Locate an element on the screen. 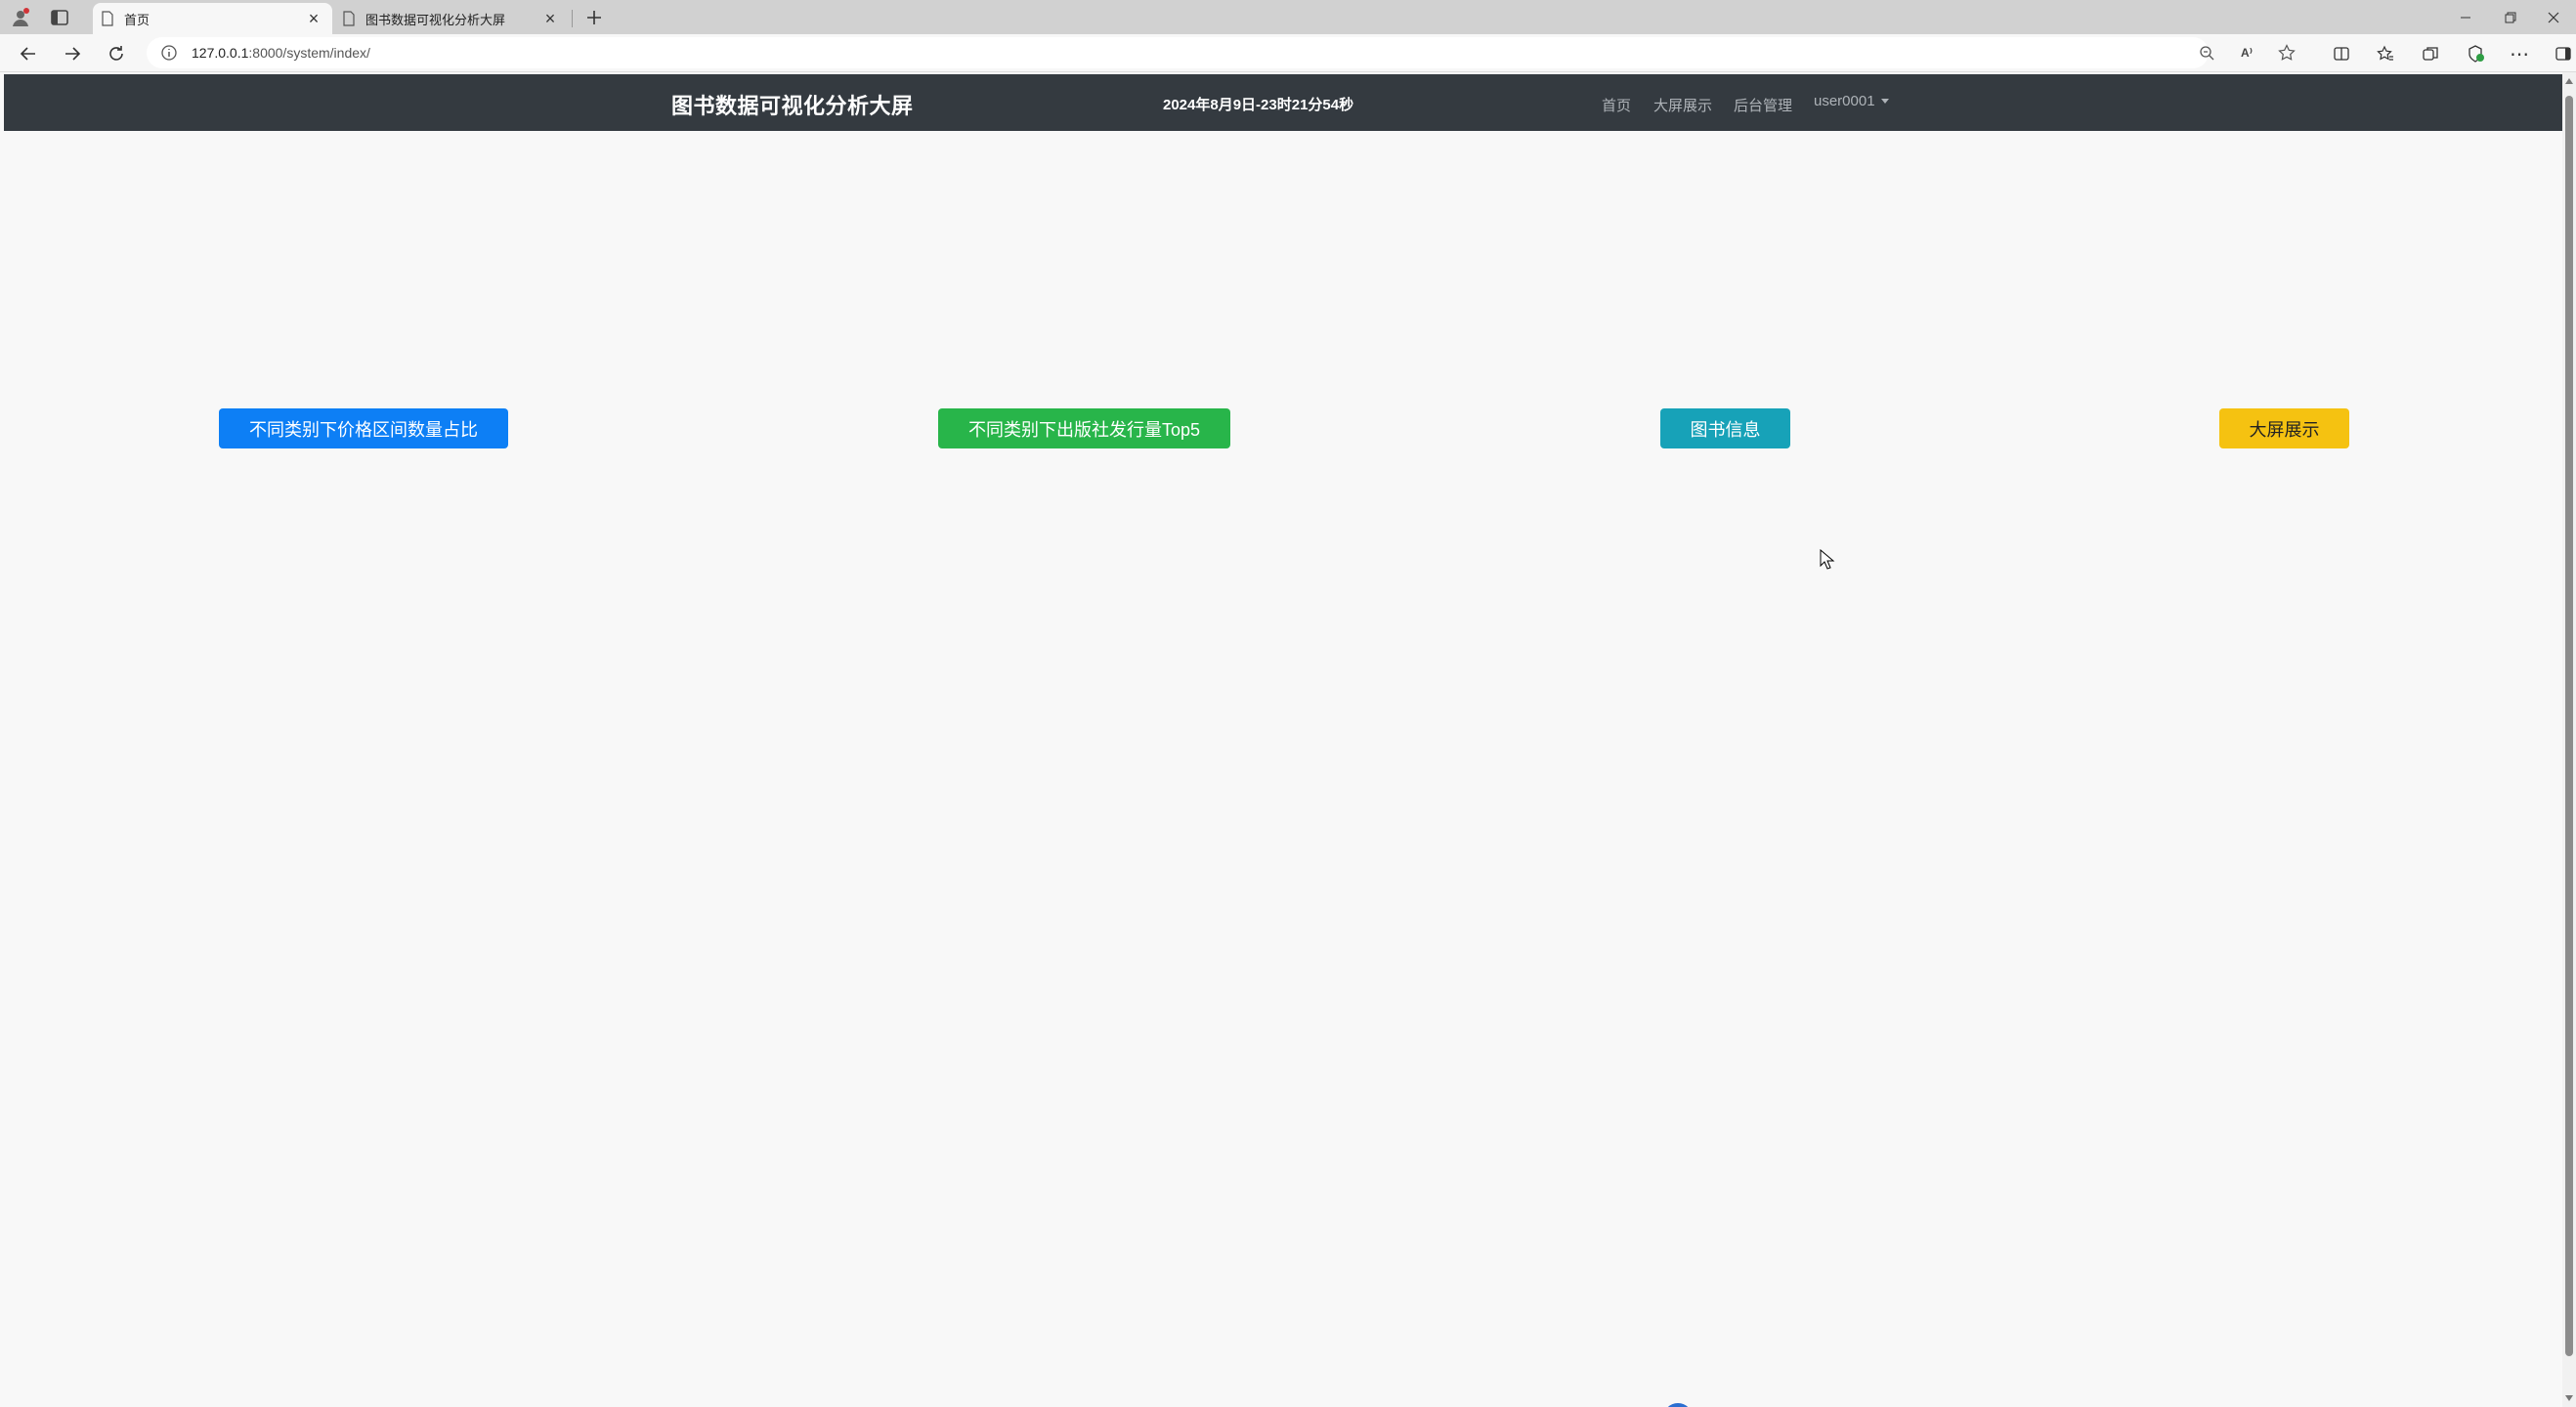 The image size is (2576, 1407). browser-tab-strip: 首页 × 图书数据可视化分析大屏 × is located at coordinates (1288, 17).